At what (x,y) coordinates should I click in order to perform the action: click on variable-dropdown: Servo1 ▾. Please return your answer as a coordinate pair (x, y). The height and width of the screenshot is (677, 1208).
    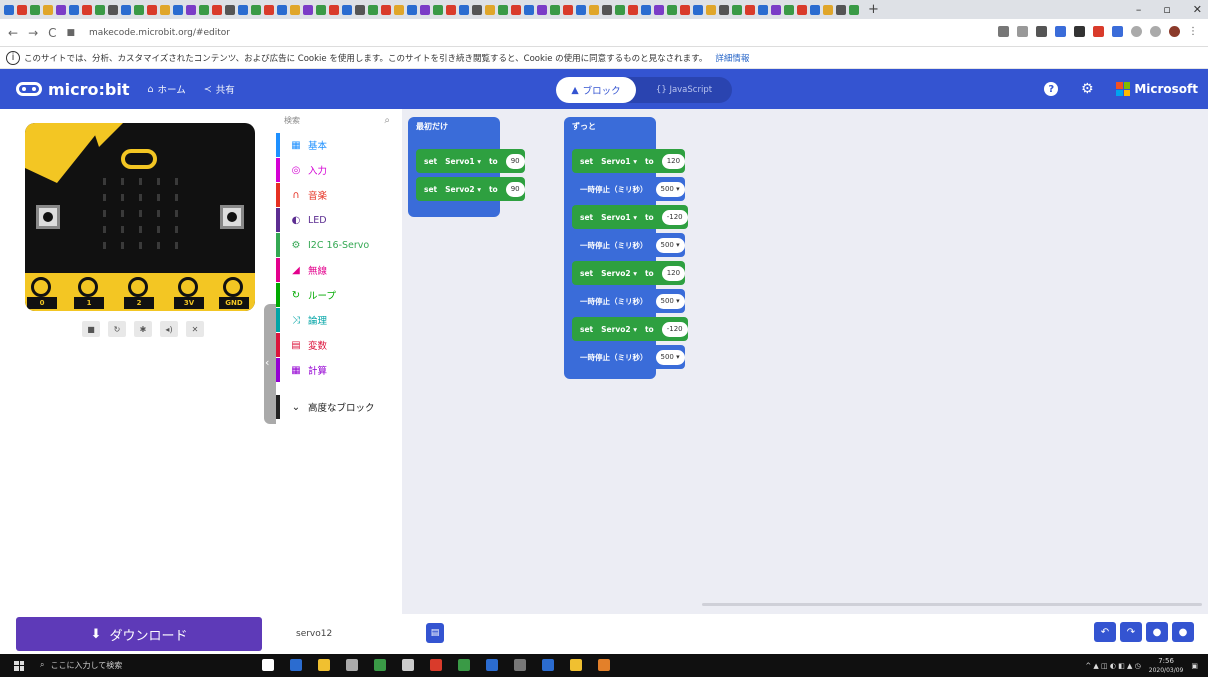
    Looking at the image, I should click on (619, 161).